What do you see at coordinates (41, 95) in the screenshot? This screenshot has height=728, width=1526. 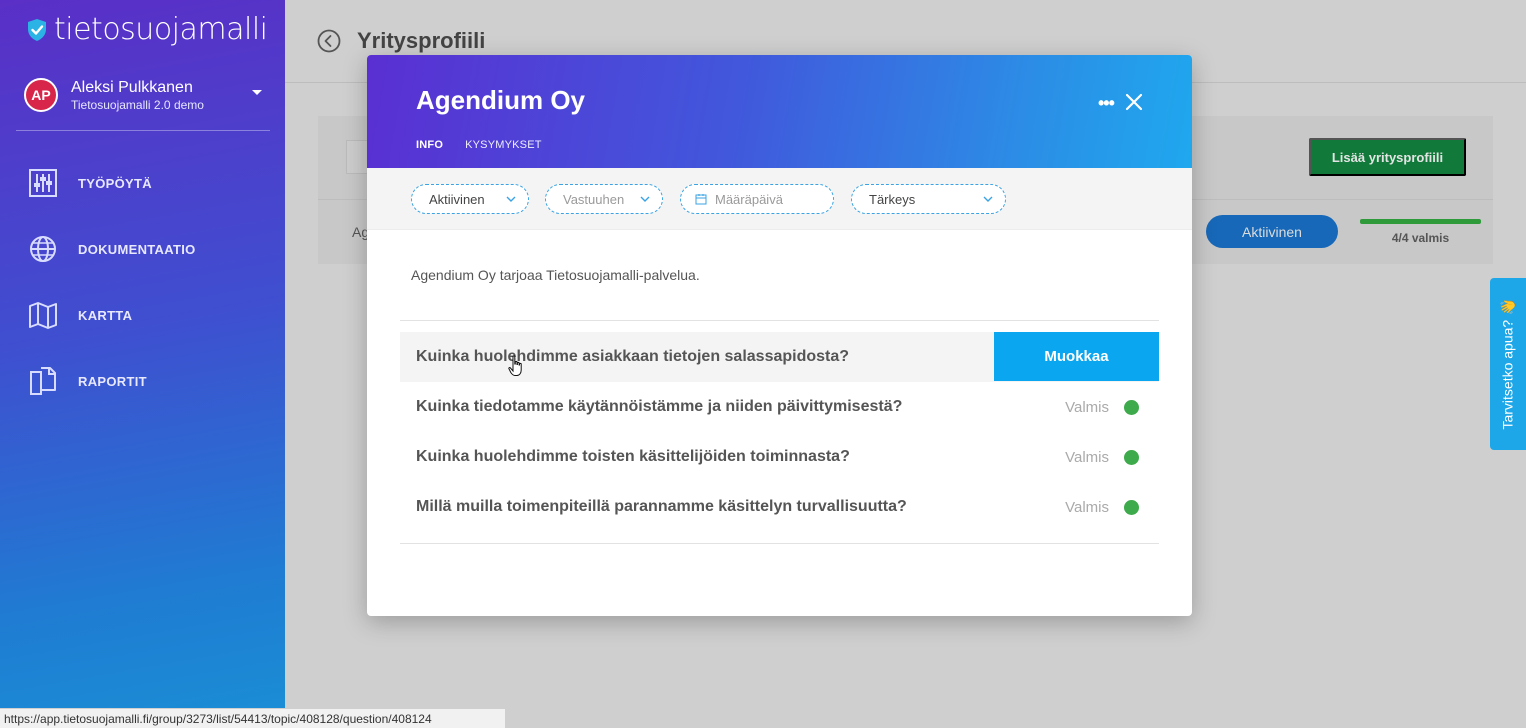 I see `avatar: AP` at bounding box center [41, 95].